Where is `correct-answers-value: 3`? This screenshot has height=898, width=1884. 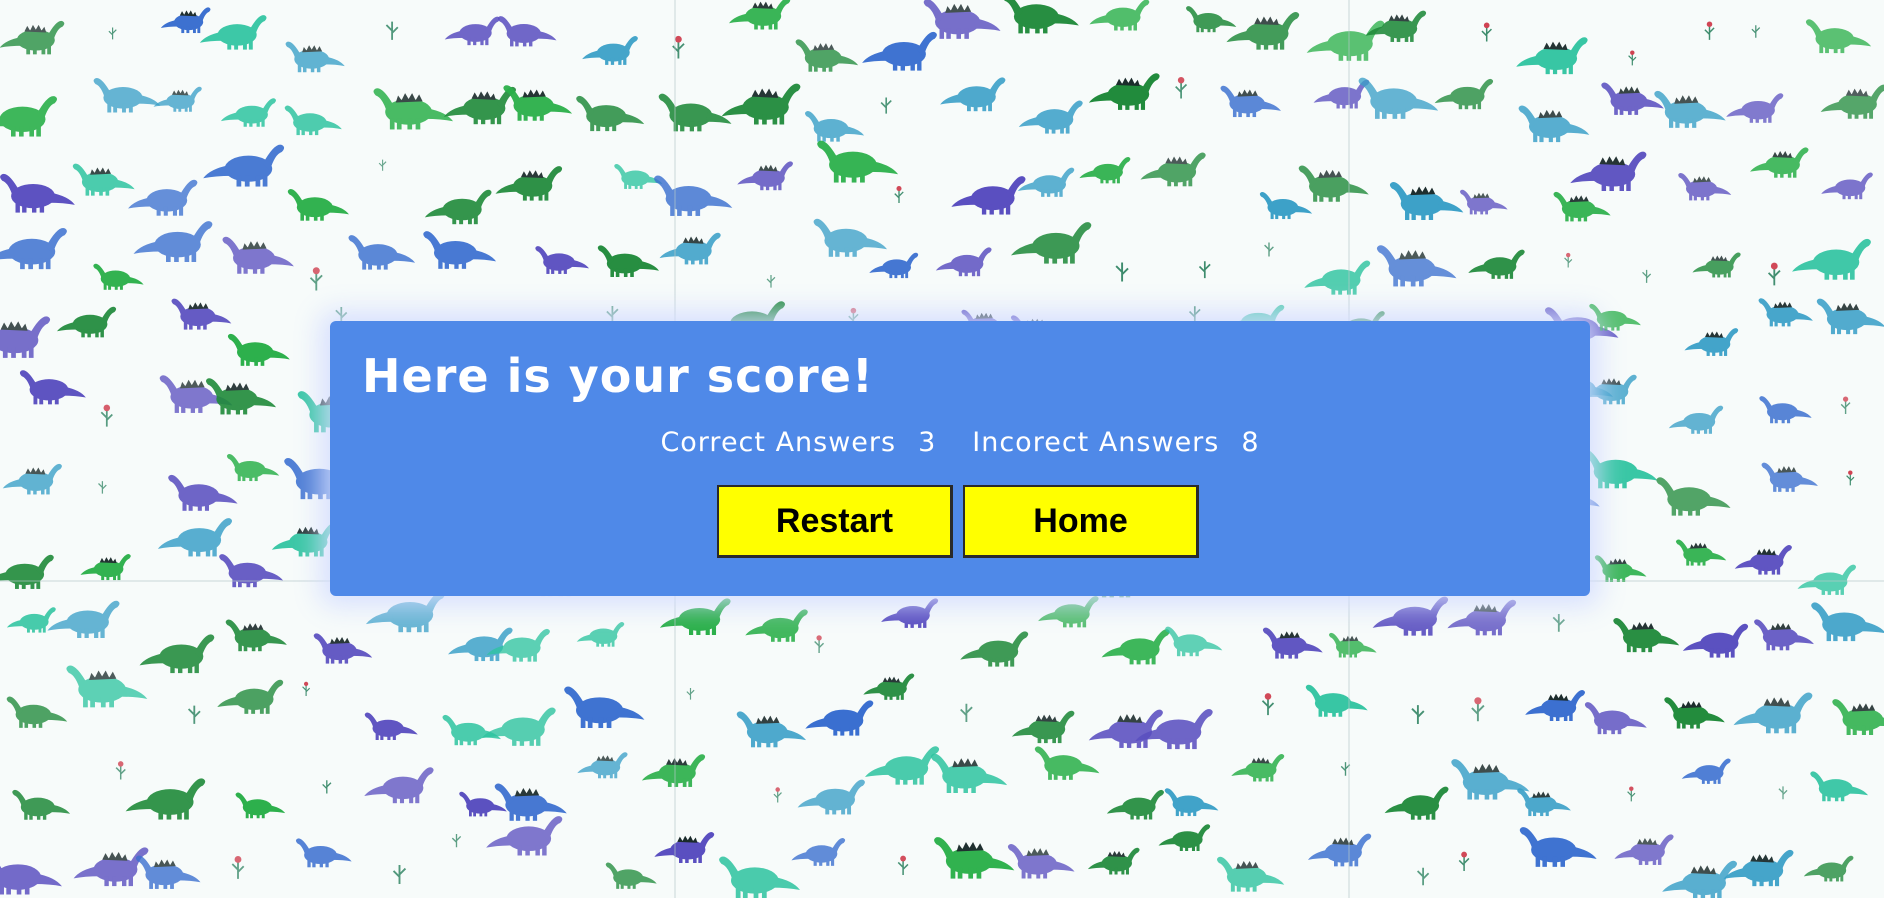 correct-answers-value: 3 is located at coordinates (927, 442).